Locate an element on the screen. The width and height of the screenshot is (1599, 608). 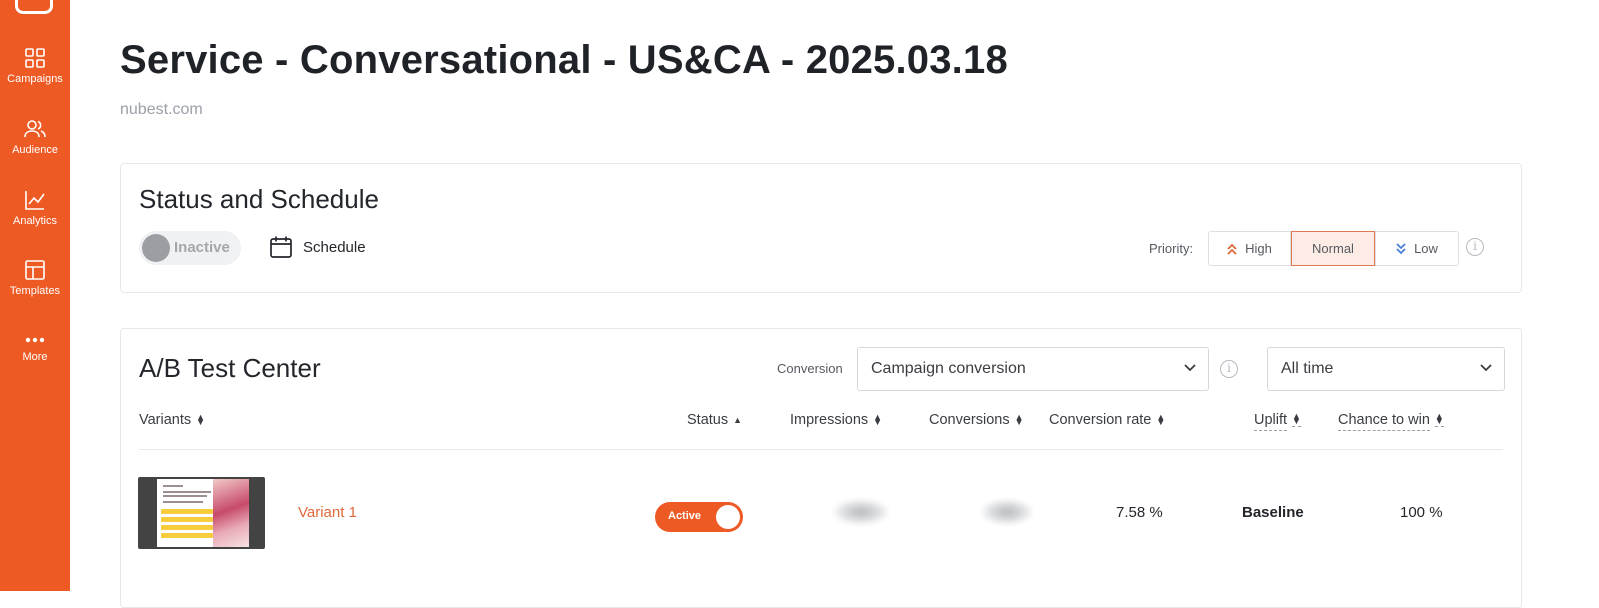
grid-icon is located at coordinates (35, 58).